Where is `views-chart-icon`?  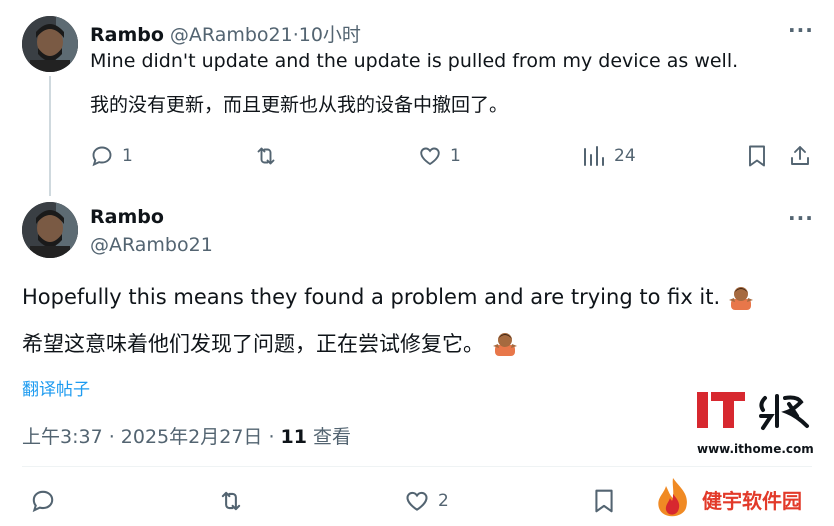
views-chart-icon is located at coordinates (594, 156).